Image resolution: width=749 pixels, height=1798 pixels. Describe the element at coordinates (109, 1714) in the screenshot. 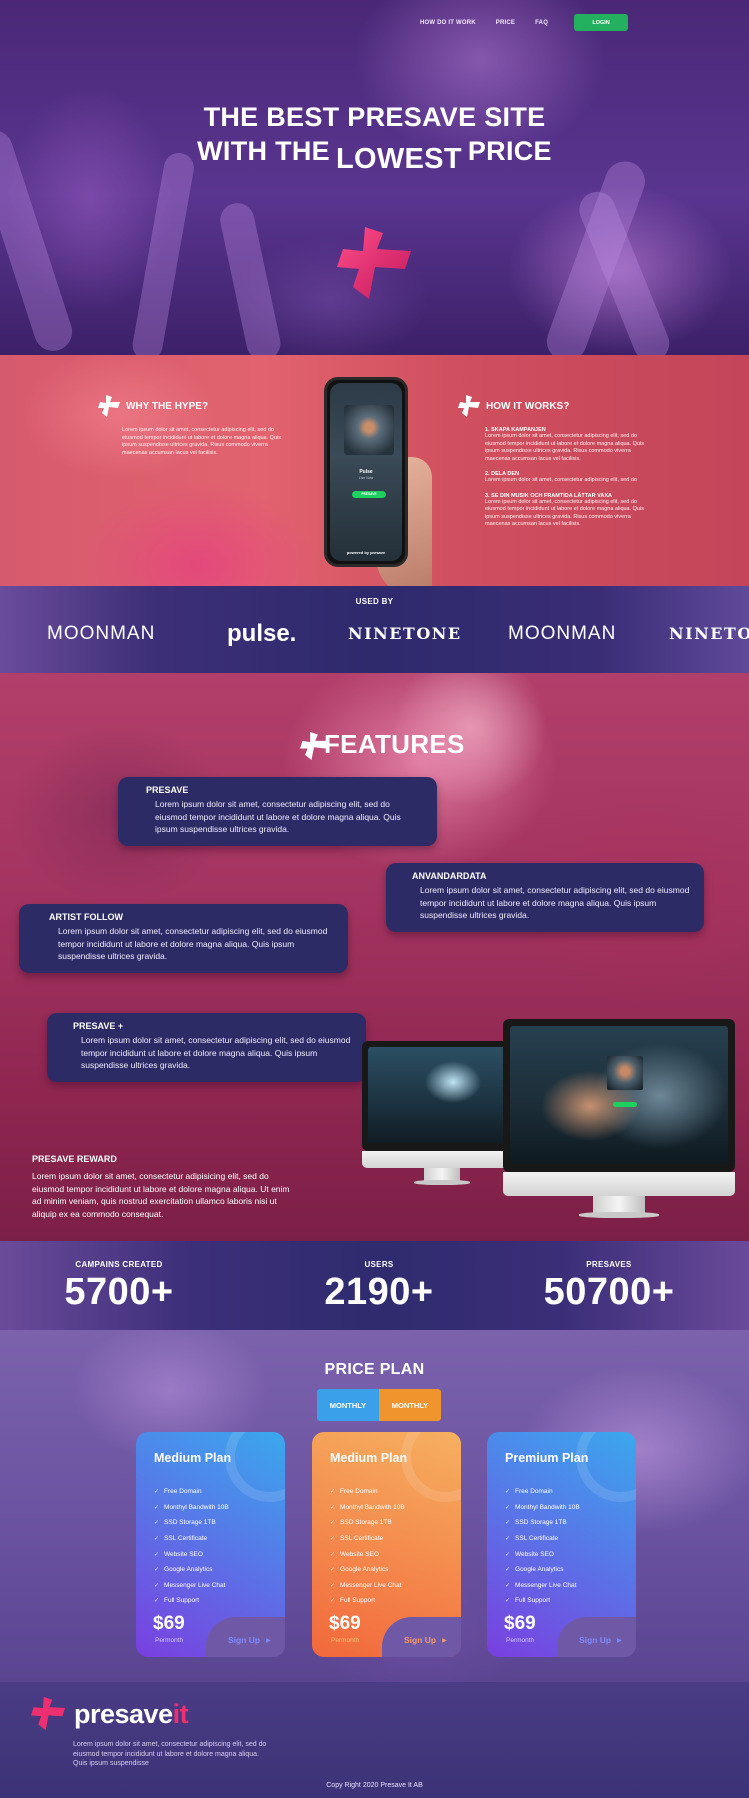

I see `footer-logo: presaveit` at that location.